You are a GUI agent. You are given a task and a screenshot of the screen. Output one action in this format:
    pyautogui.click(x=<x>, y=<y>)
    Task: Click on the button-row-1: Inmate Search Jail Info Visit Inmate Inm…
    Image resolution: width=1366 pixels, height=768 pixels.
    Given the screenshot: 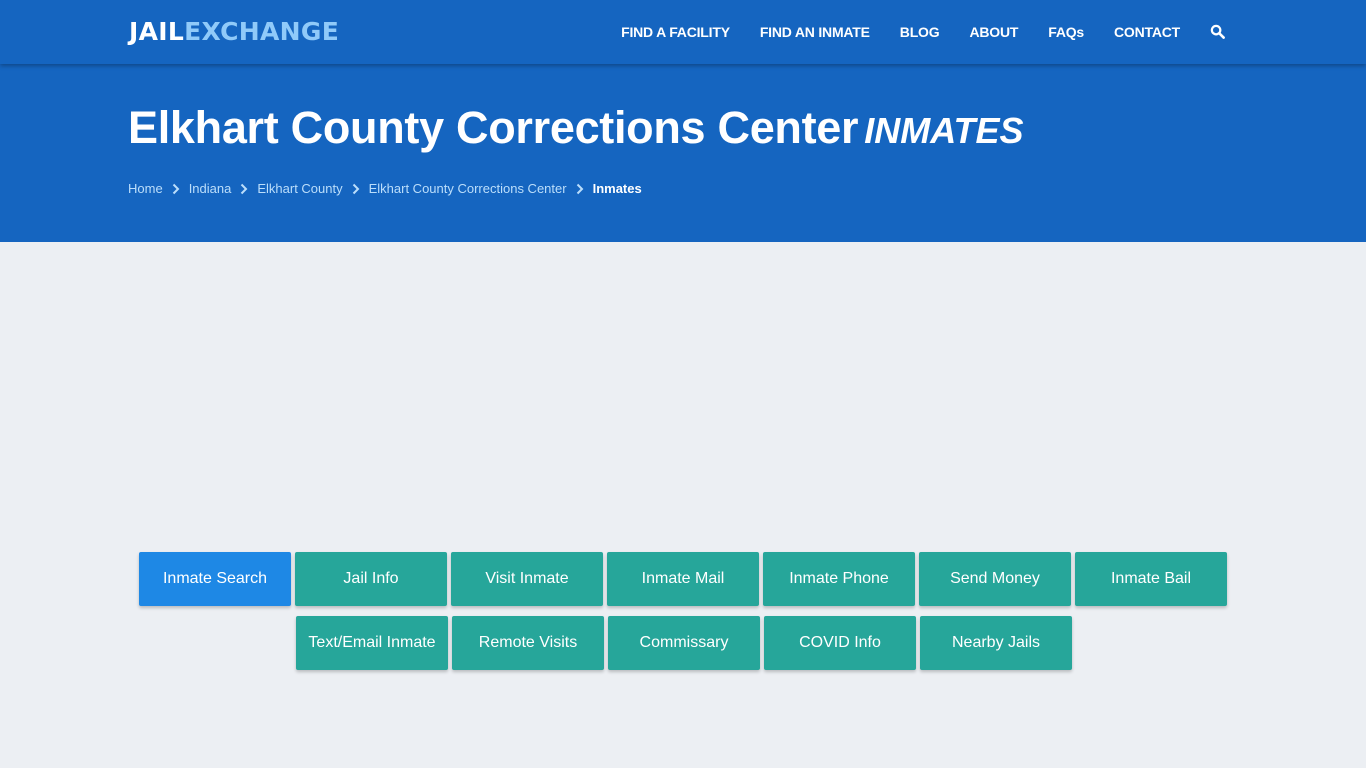 What is the action you would take?
    pyautogui.click(x=684, y=579)
    